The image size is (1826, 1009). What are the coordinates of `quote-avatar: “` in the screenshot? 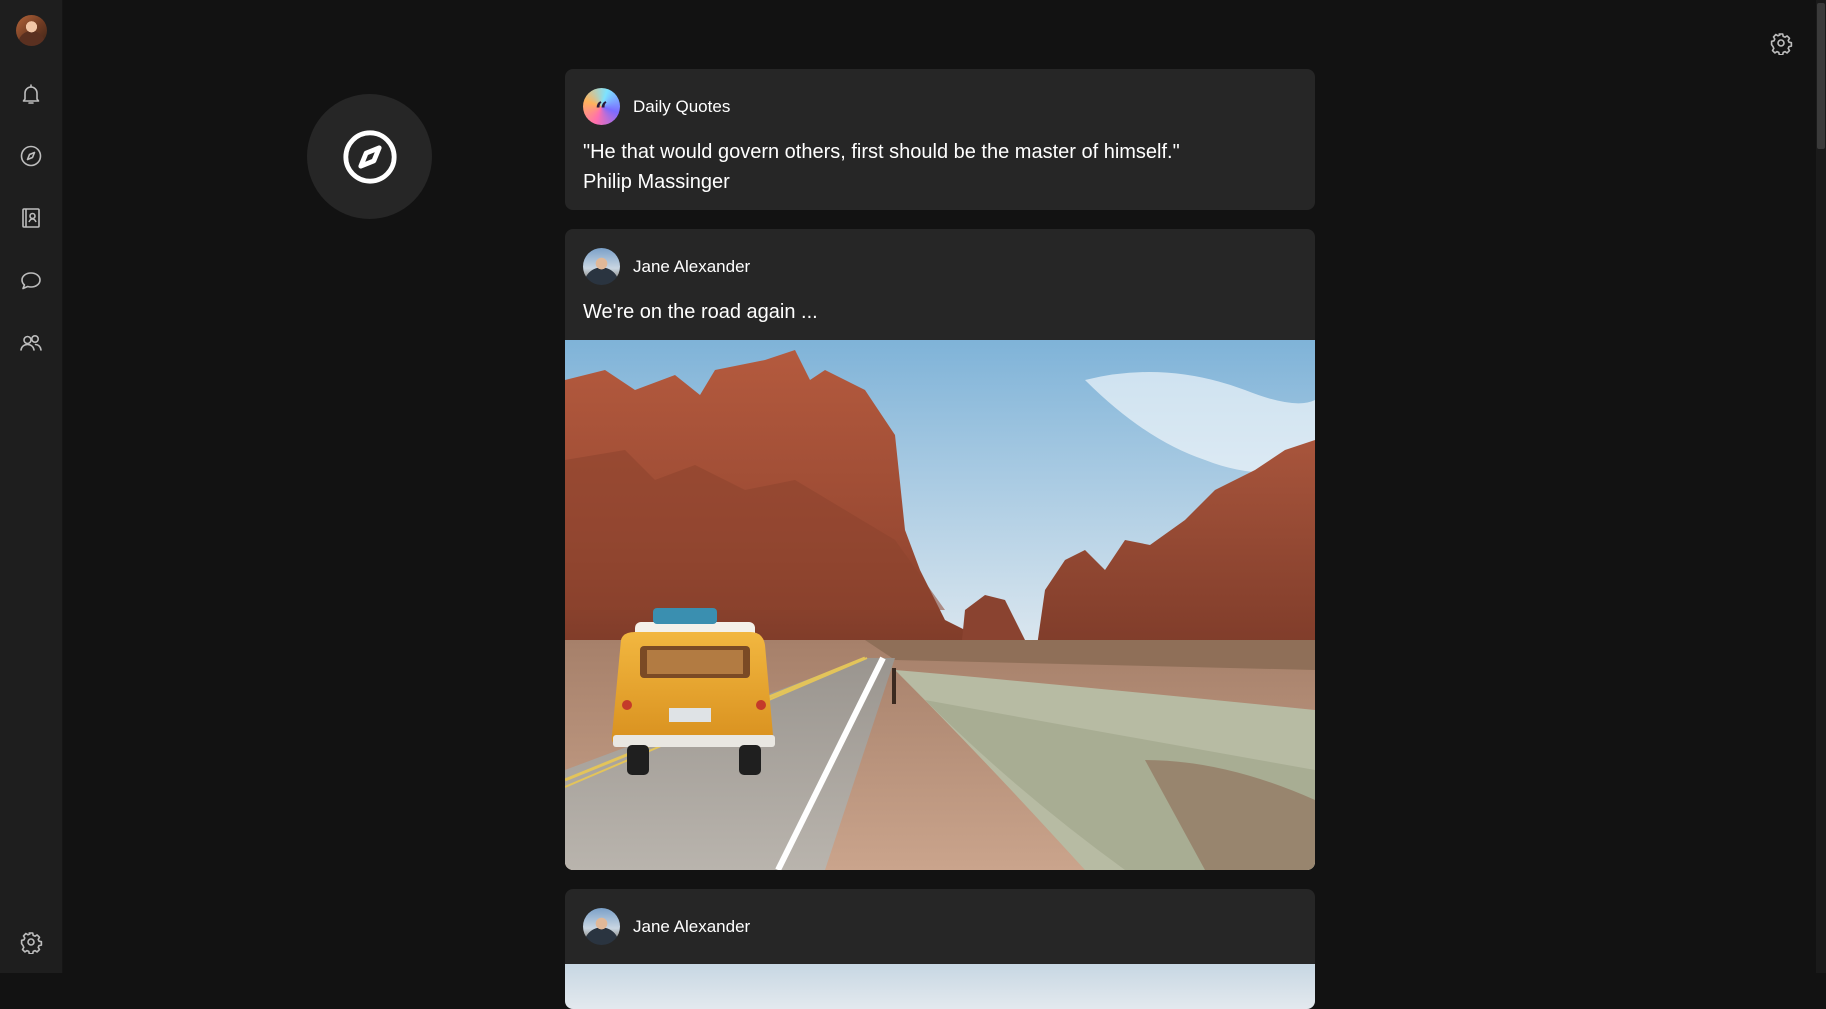 It's located at (601, 106).